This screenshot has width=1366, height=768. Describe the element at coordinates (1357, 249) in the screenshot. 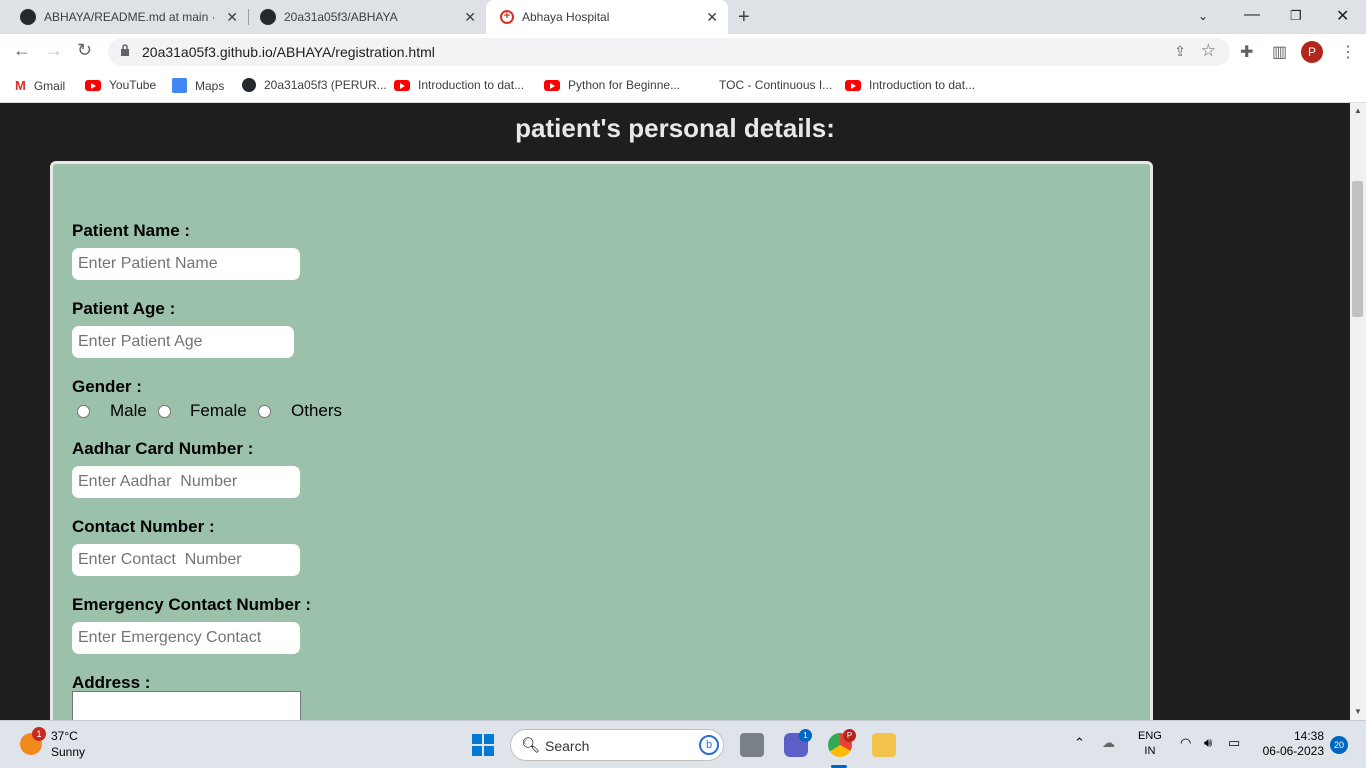

I see `scrollbar-thumb` at that location.